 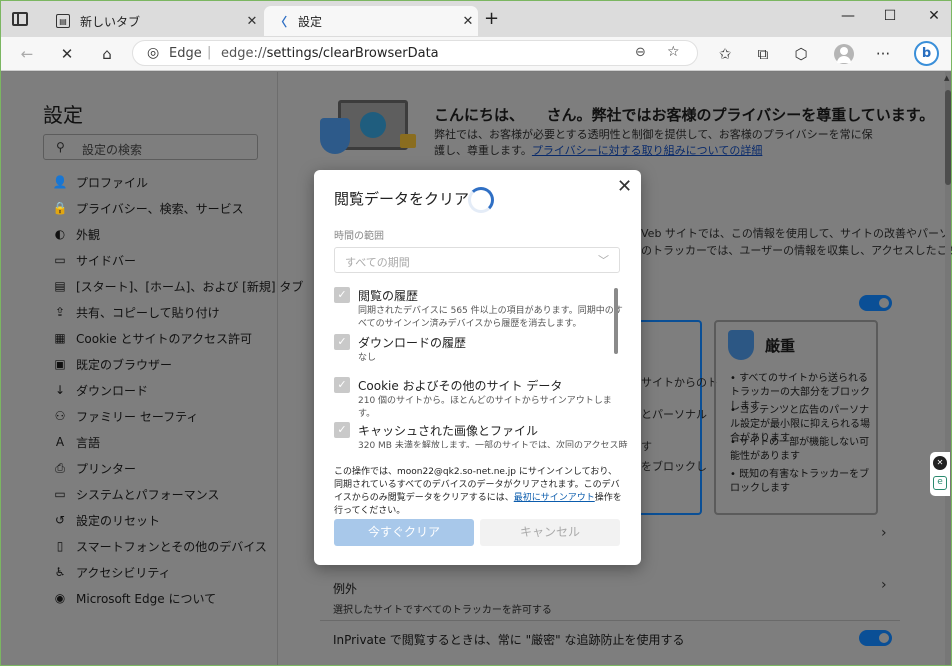 I want to click on scroll-up-icon: ▲, so click(x=946, y=78).